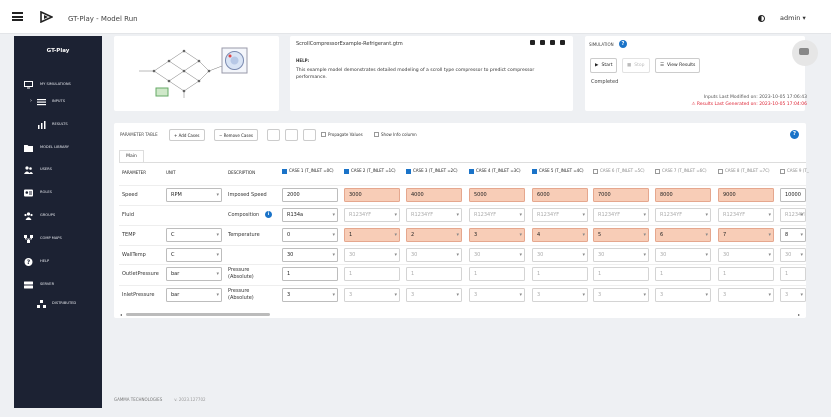  Describe the element at coordinates (621, 195) in the screenshot. I see `case-value-cell: 7000` at that location.